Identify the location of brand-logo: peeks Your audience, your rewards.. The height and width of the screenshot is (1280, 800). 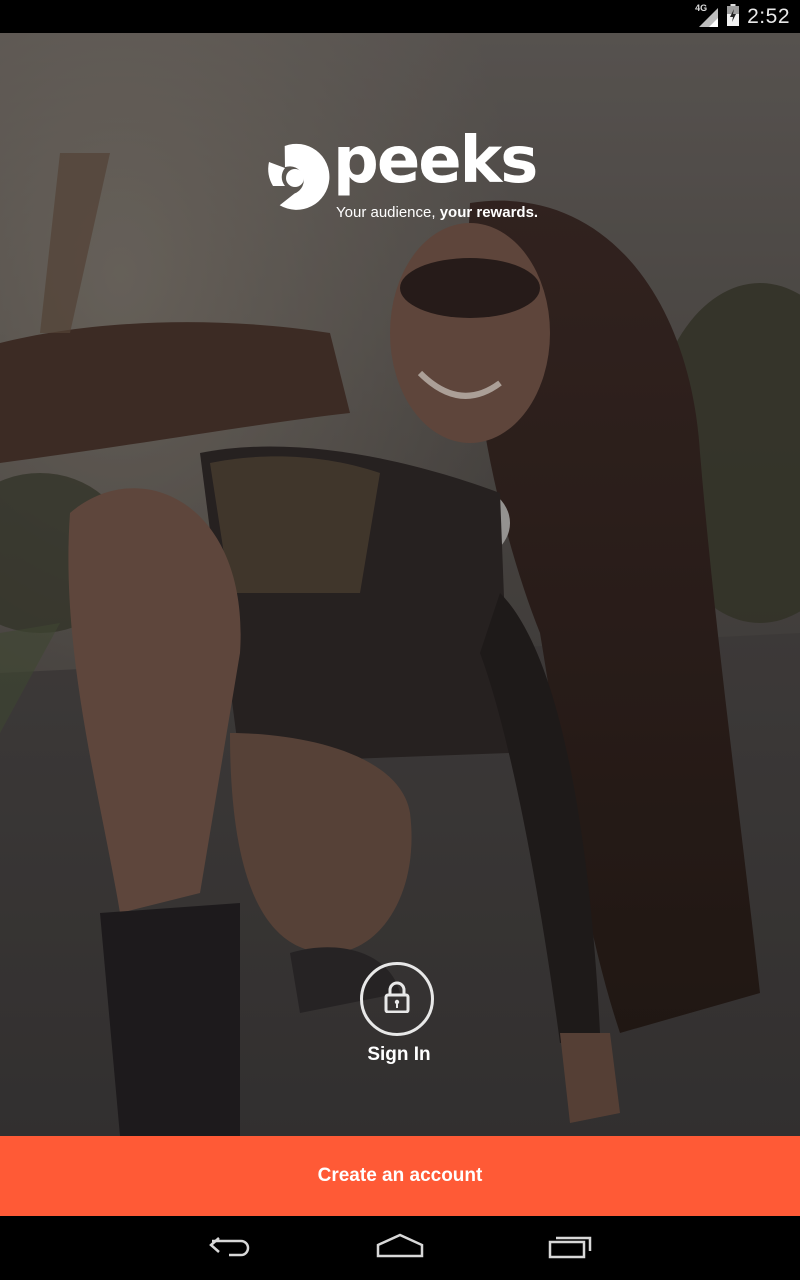
(406, 178).